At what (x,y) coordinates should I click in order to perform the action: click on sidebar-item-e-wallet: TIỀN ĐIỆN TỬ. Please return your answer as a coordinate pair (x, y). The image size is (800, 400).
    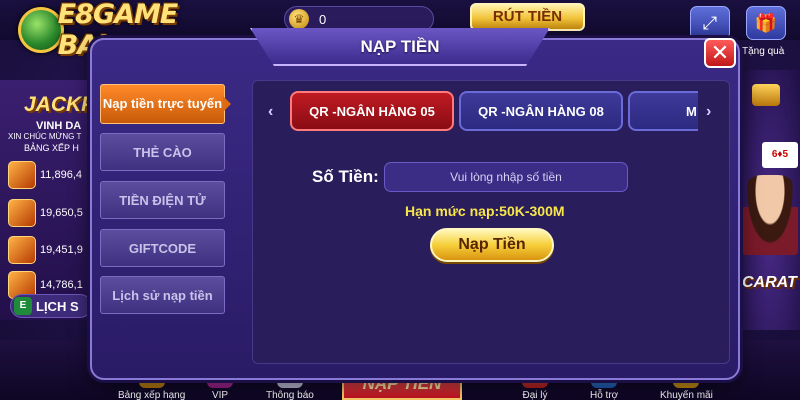
    Looking at the image, I should click on (162, 200).